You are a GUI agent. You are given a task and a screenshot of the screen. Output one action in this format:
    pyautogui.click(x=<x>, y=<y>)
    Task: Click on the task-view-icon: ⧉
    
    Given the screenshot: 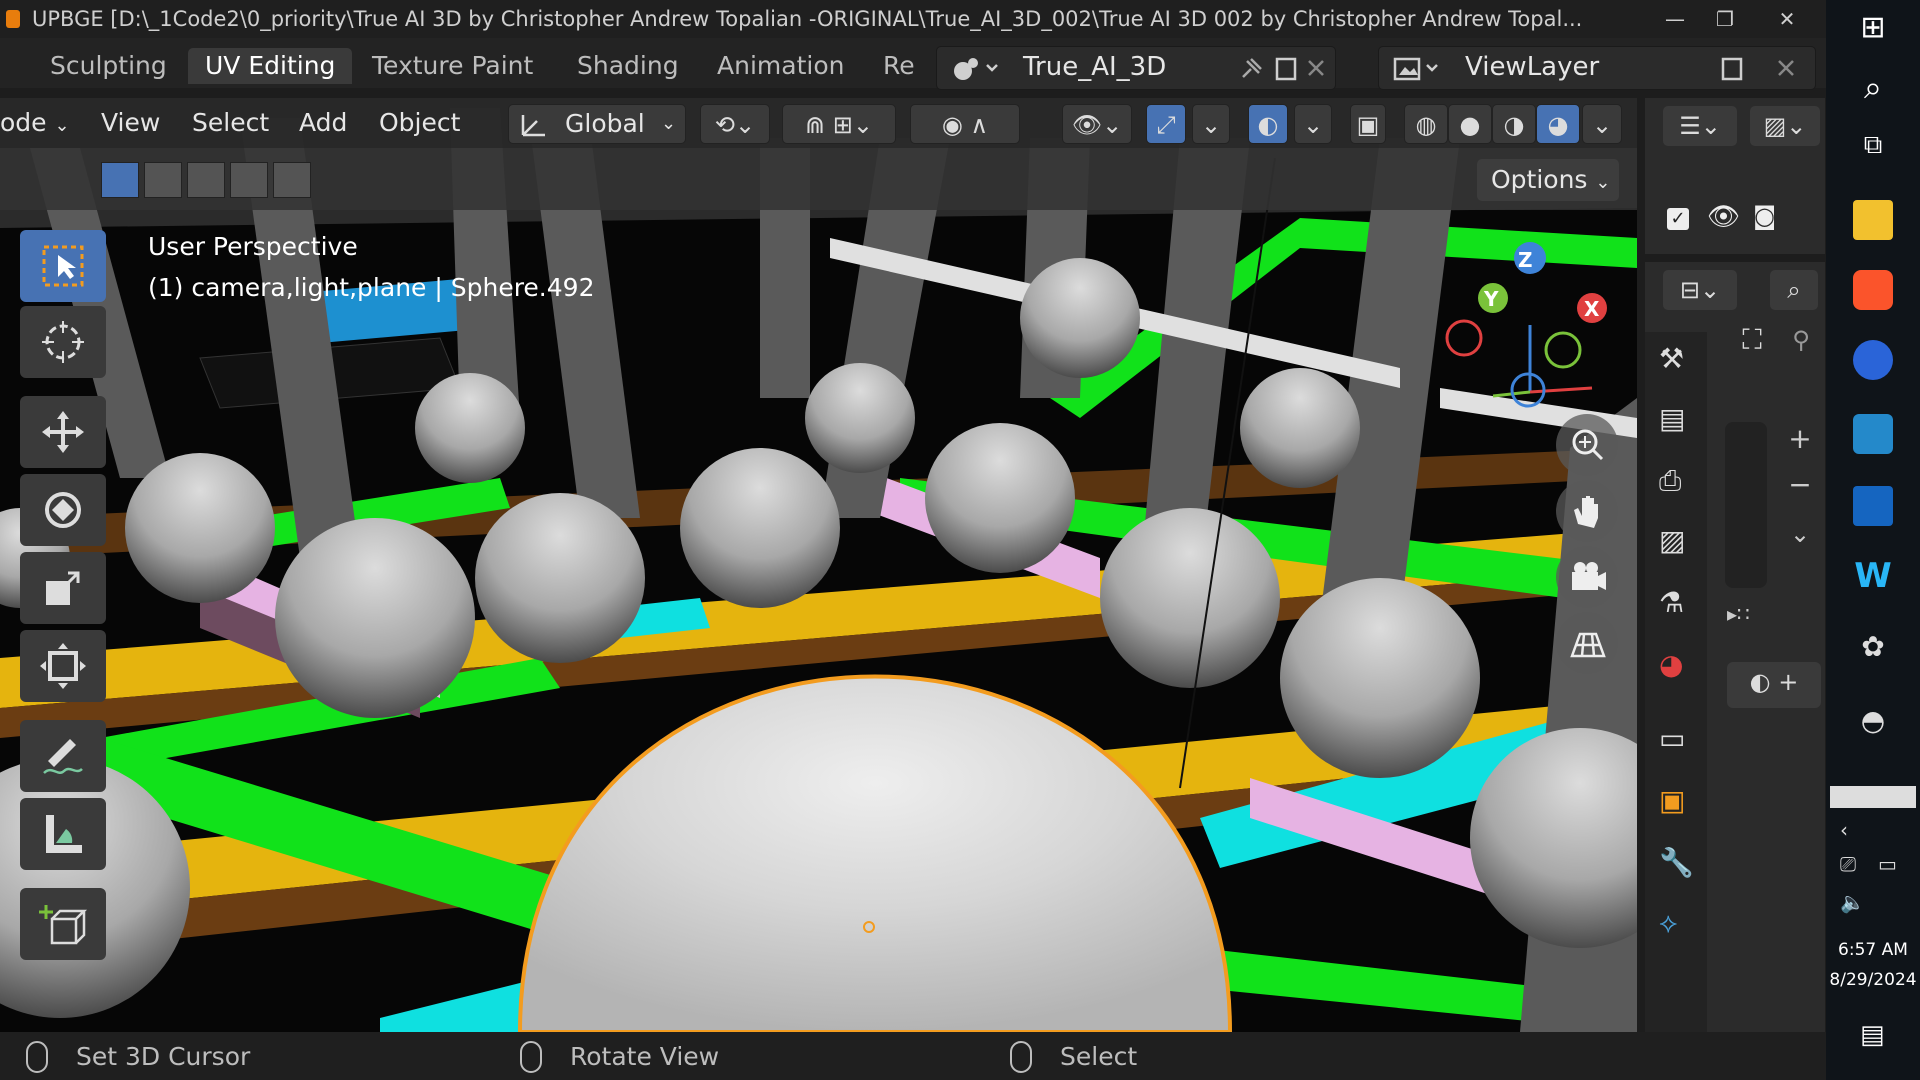 What is the action you would take?
    pyautogui.click(x=1873, y=150)
    